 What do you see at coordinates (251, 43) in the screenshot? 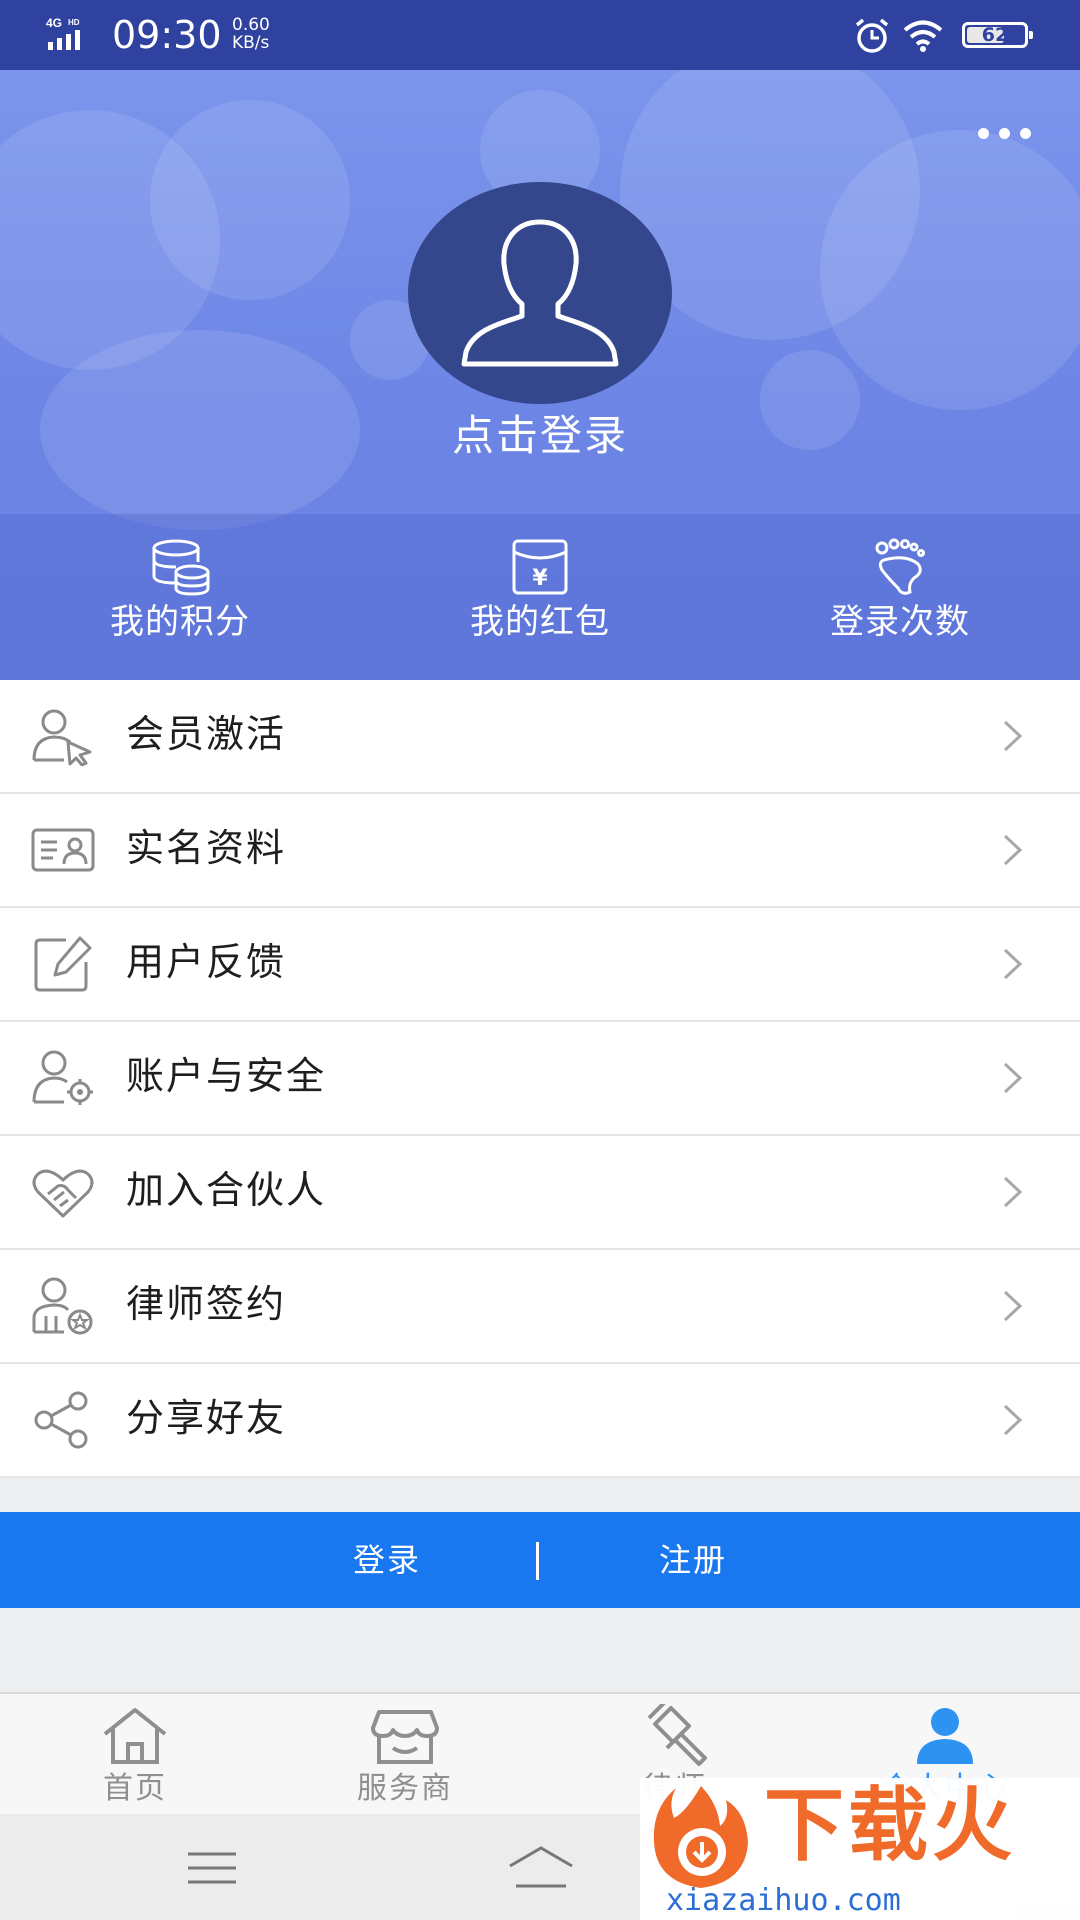
I see `speed-unit: KB/s` at bounding box center [251, 43].